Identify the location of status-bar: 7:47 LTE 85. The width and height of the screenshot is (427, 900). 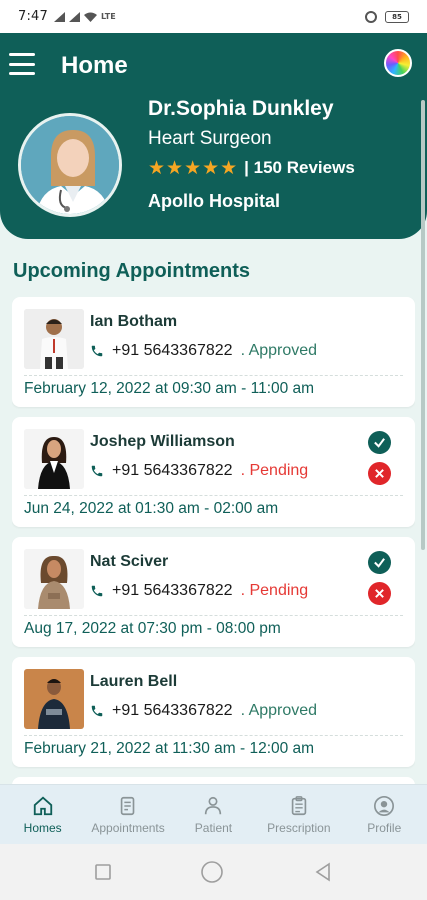
(213, 16).